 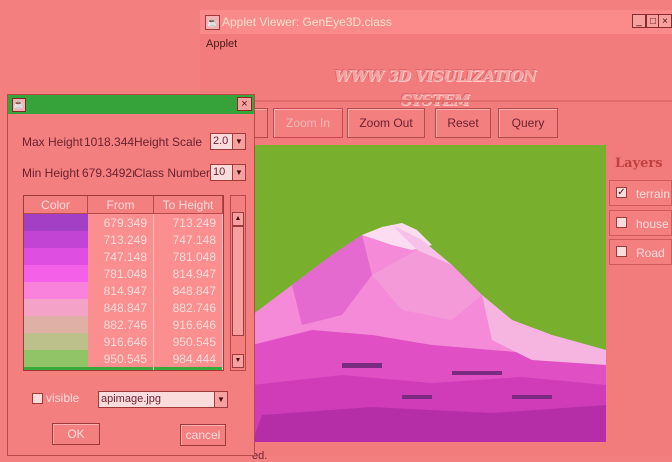 What do you see at coordinates (188, 257) in the screenshot?
I see `to-height-cell: 781.048` at bounding box center [188, 257].